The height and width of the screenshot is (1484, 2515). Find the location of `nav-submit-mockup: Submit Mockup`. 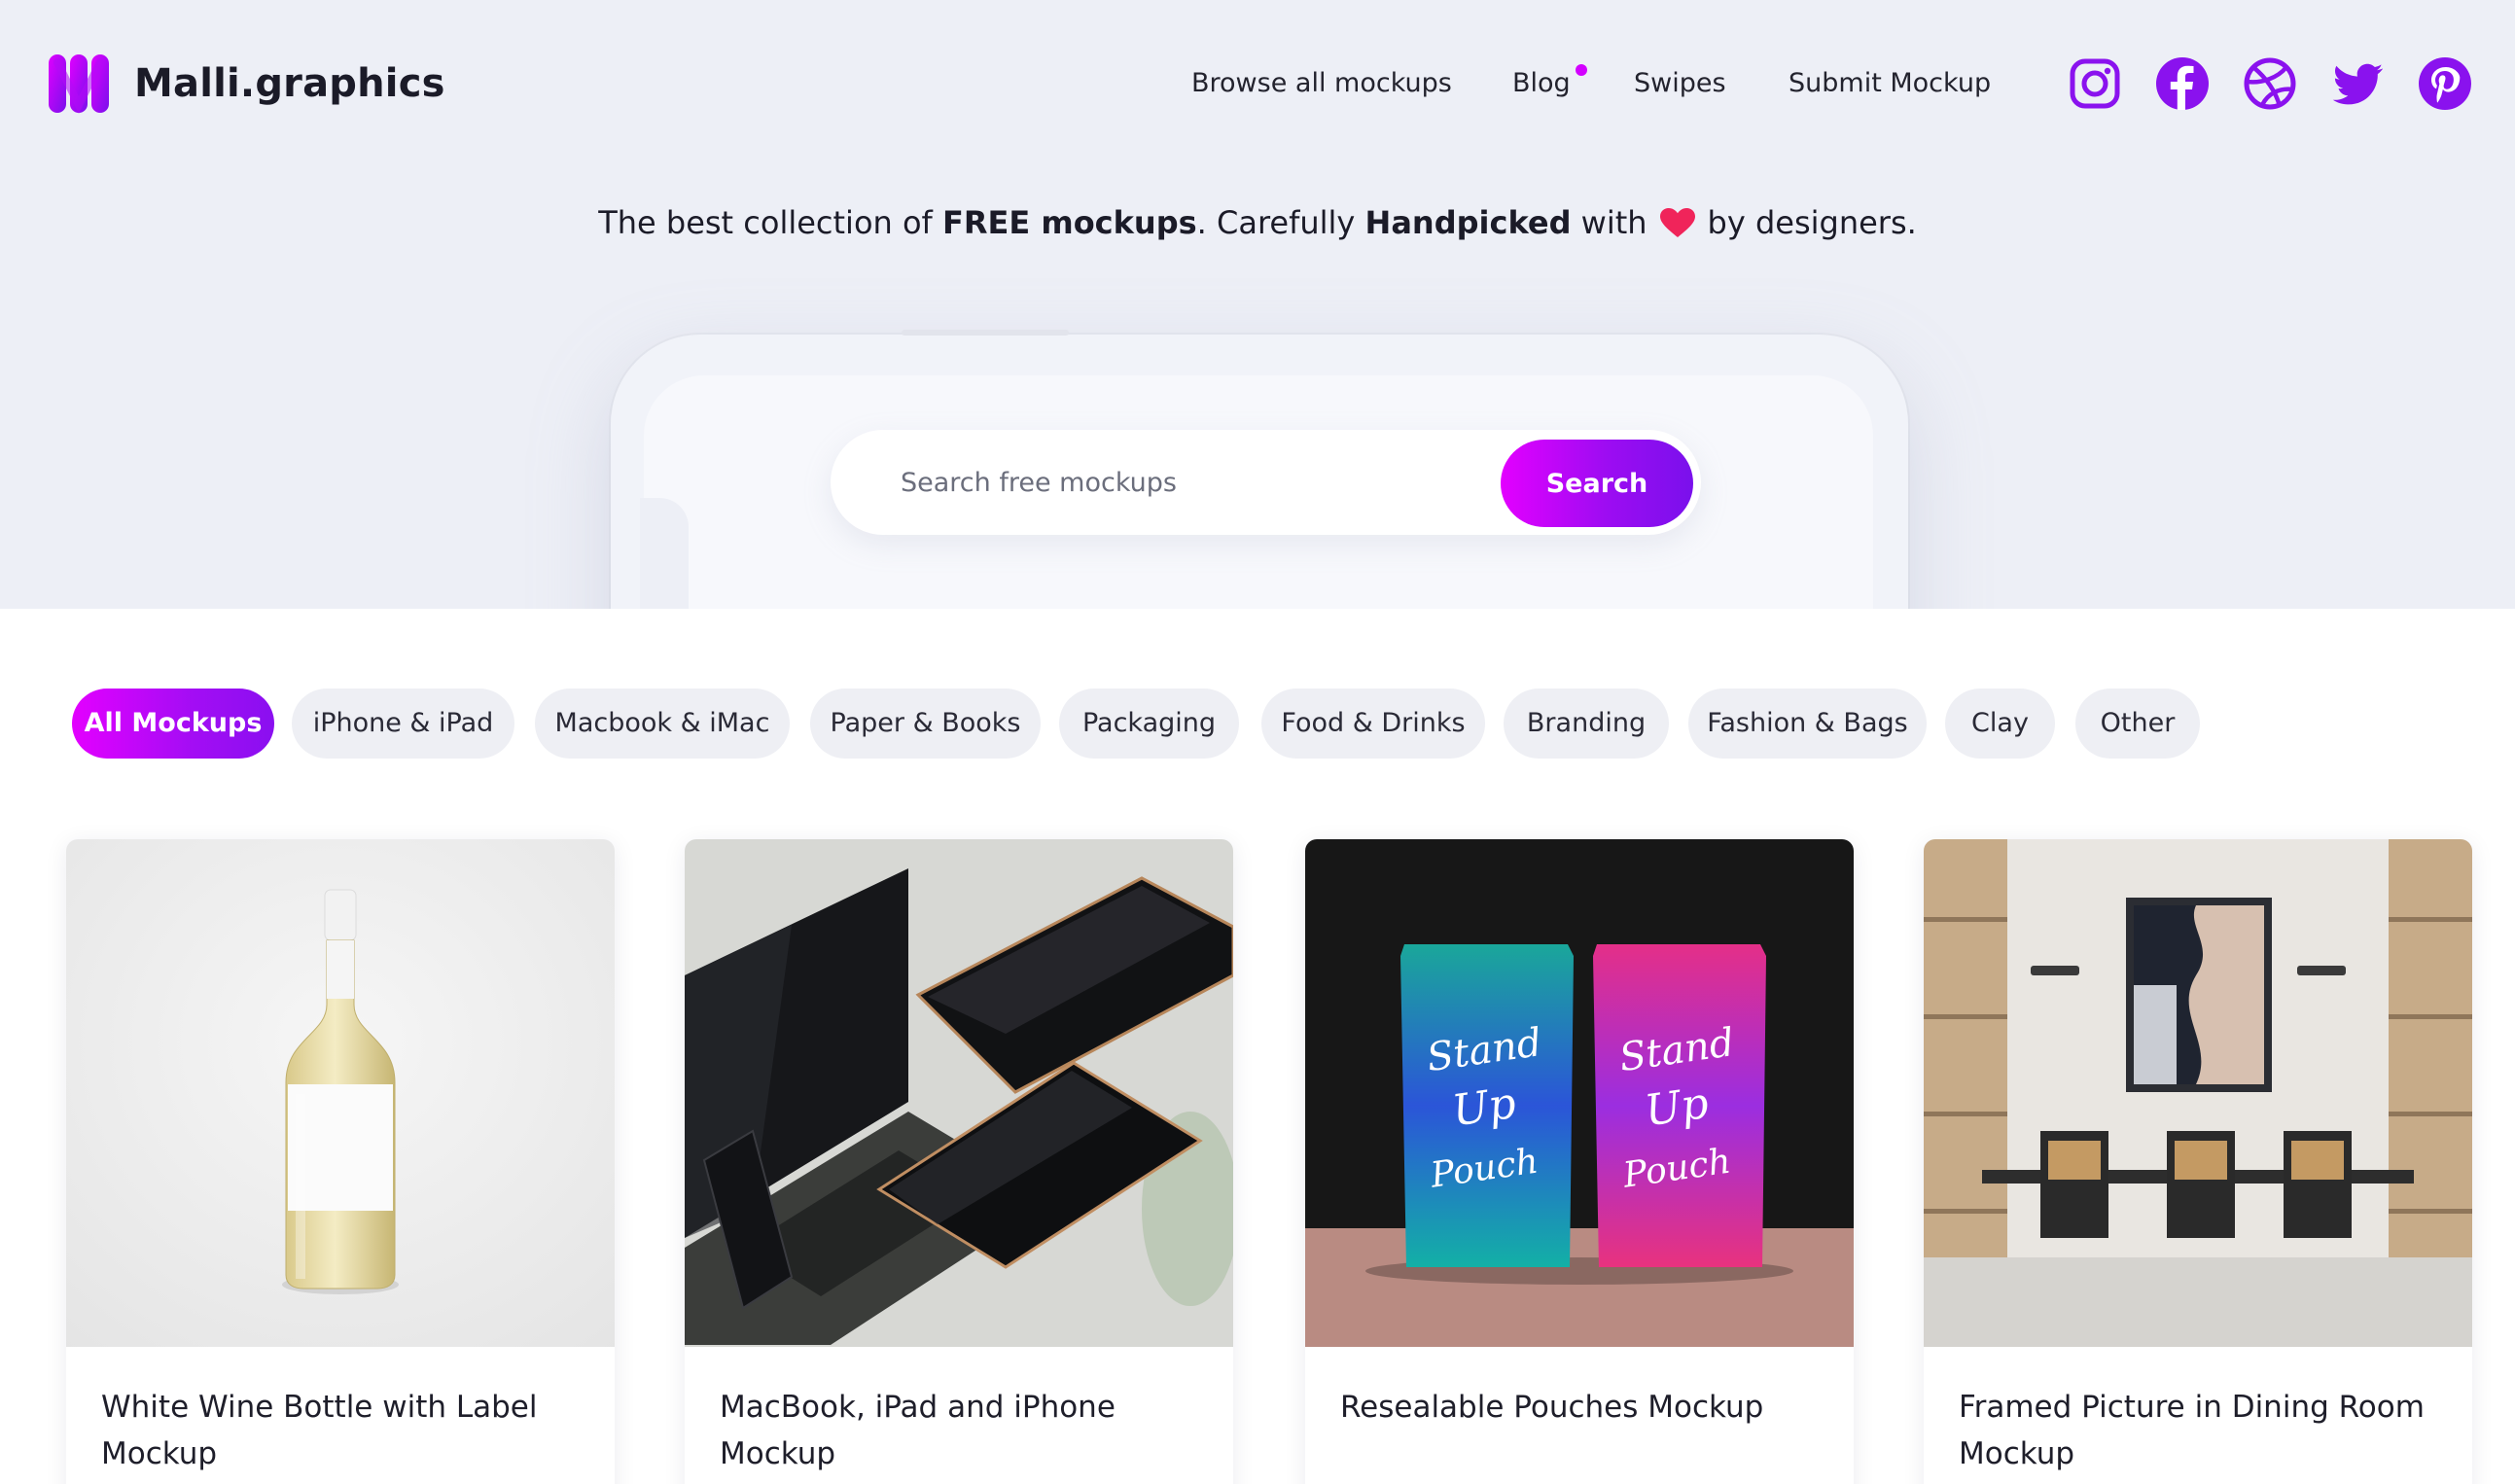

nav-submit-mockup: Submit Mockup is located at coordinates (1890, 84).